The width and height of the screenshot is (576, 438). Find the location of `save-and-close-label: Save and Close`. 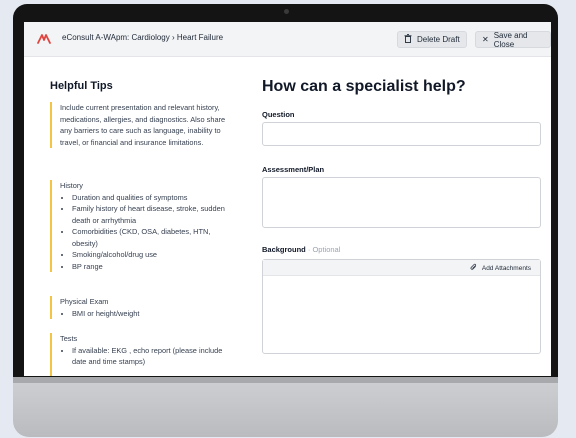

save-and-close-label: Save and Close is located at coordinates (510, 39).